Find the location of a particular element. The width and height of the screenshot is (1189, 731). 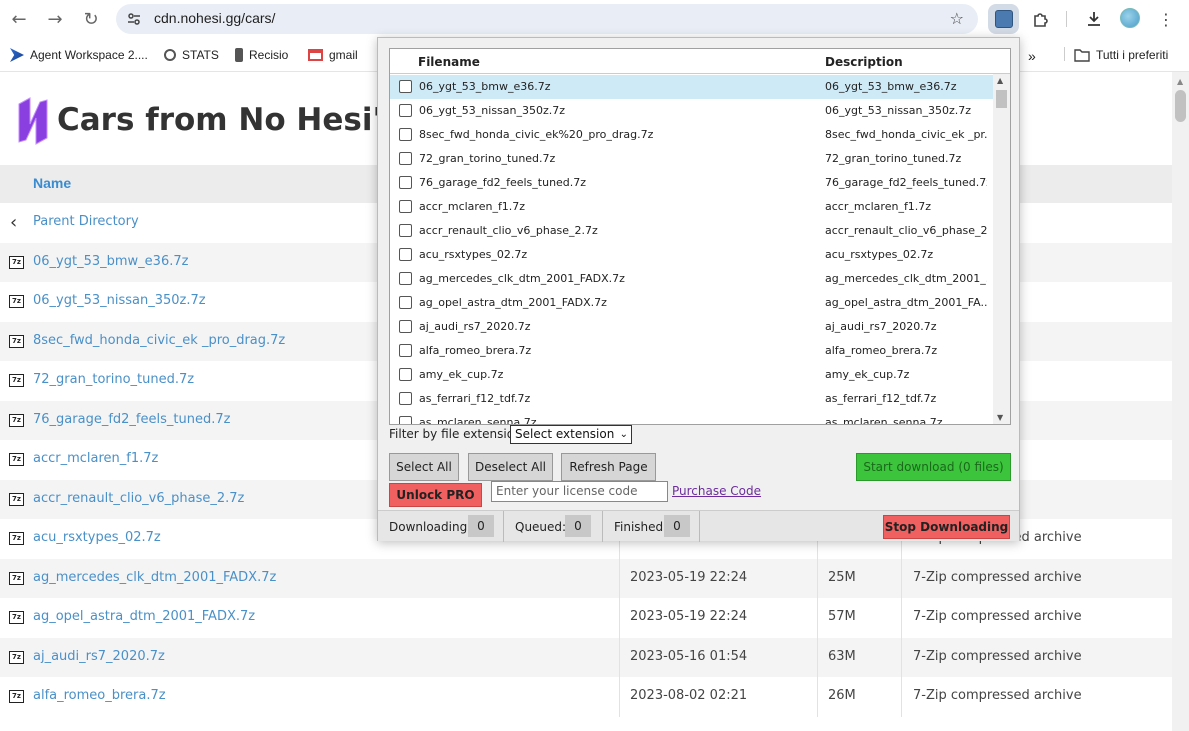

url-text: cdn.nohesi.gg/cars/ is located at coordinates (214, 18).